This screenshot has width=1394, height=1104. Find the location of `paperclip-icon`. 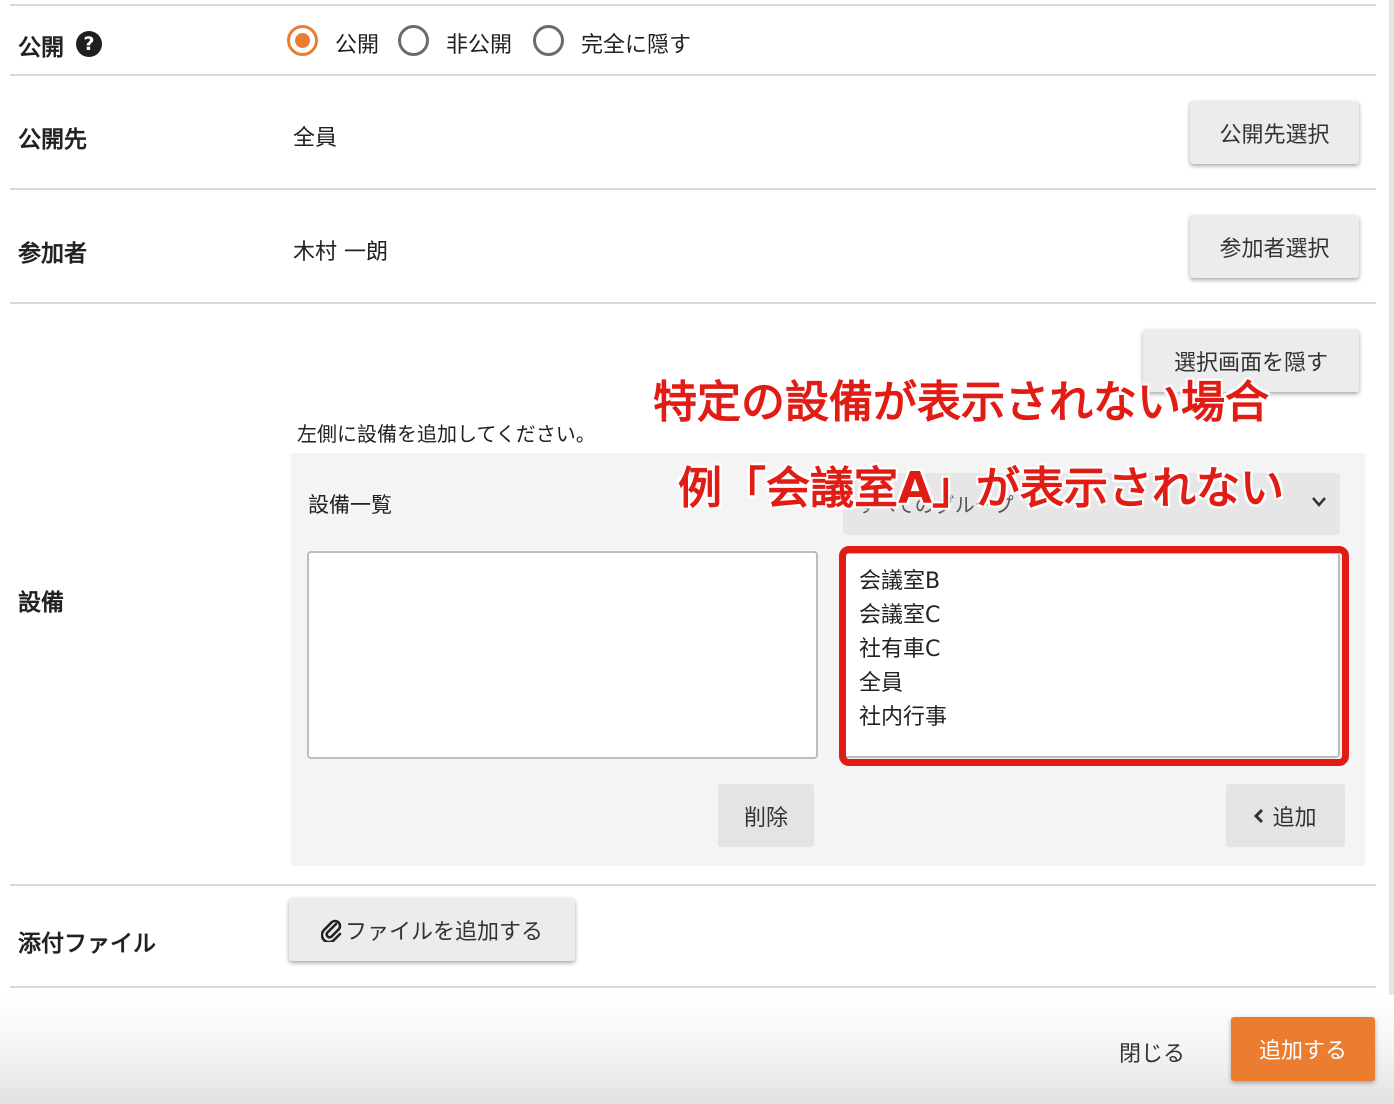

paperclip-icon is located at coordinates (331, 930).